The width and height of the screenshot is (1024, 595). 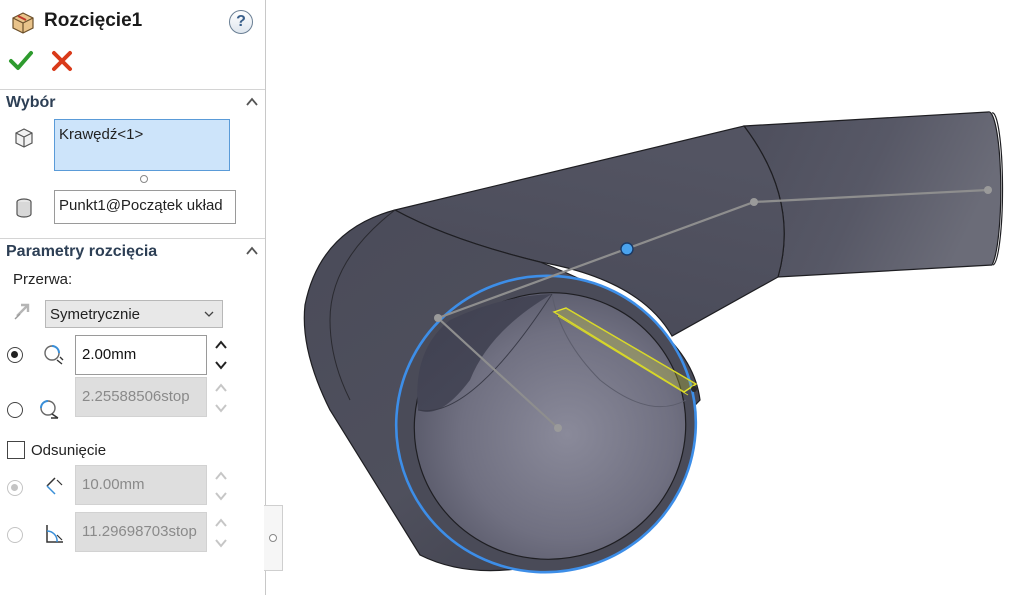 What do you see at coordinates (15, 410) in the screenshot?
I see `gap-angle-radio` at bounding box center [15, 410].